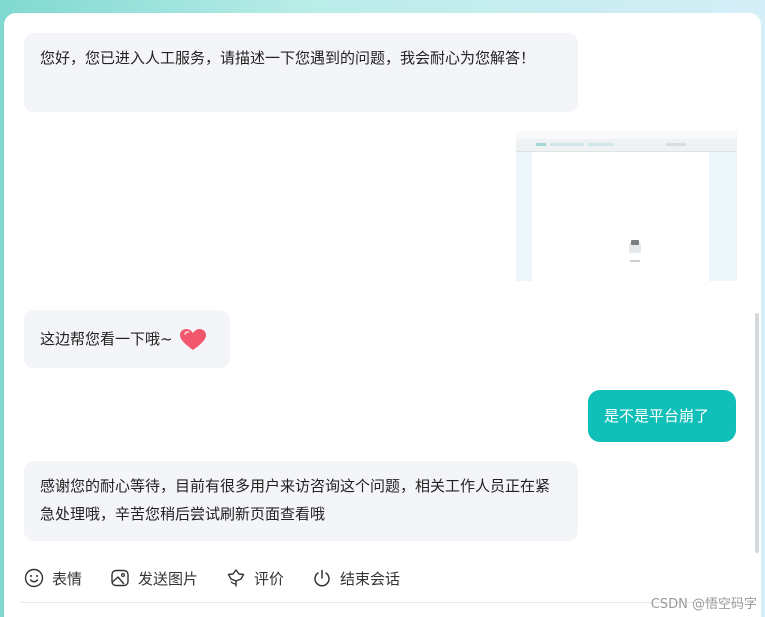 Image resolution: width=765 pixels, height=617 pixels. What do you see at coordinates (288, 58) in the screenshot?
I see `message-text: 您好，您已进入人工服务，请描述一下您遇到的问题，我会耐心为您解答！` at bounding box center [288, 58].